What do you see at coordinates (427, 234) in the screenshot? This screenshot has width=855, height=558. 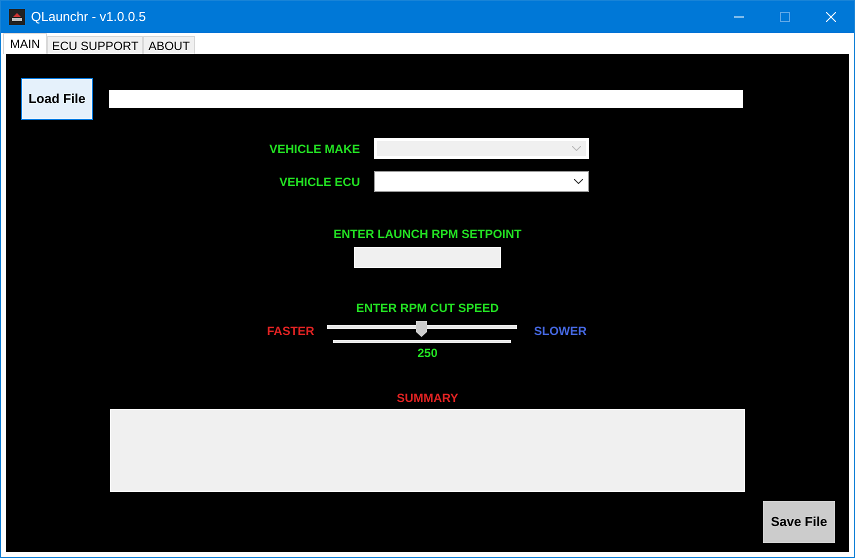 I see `setpoint-label: ENTER LAUNCH RPM SETPOINT` at bounding box center [427, 234].